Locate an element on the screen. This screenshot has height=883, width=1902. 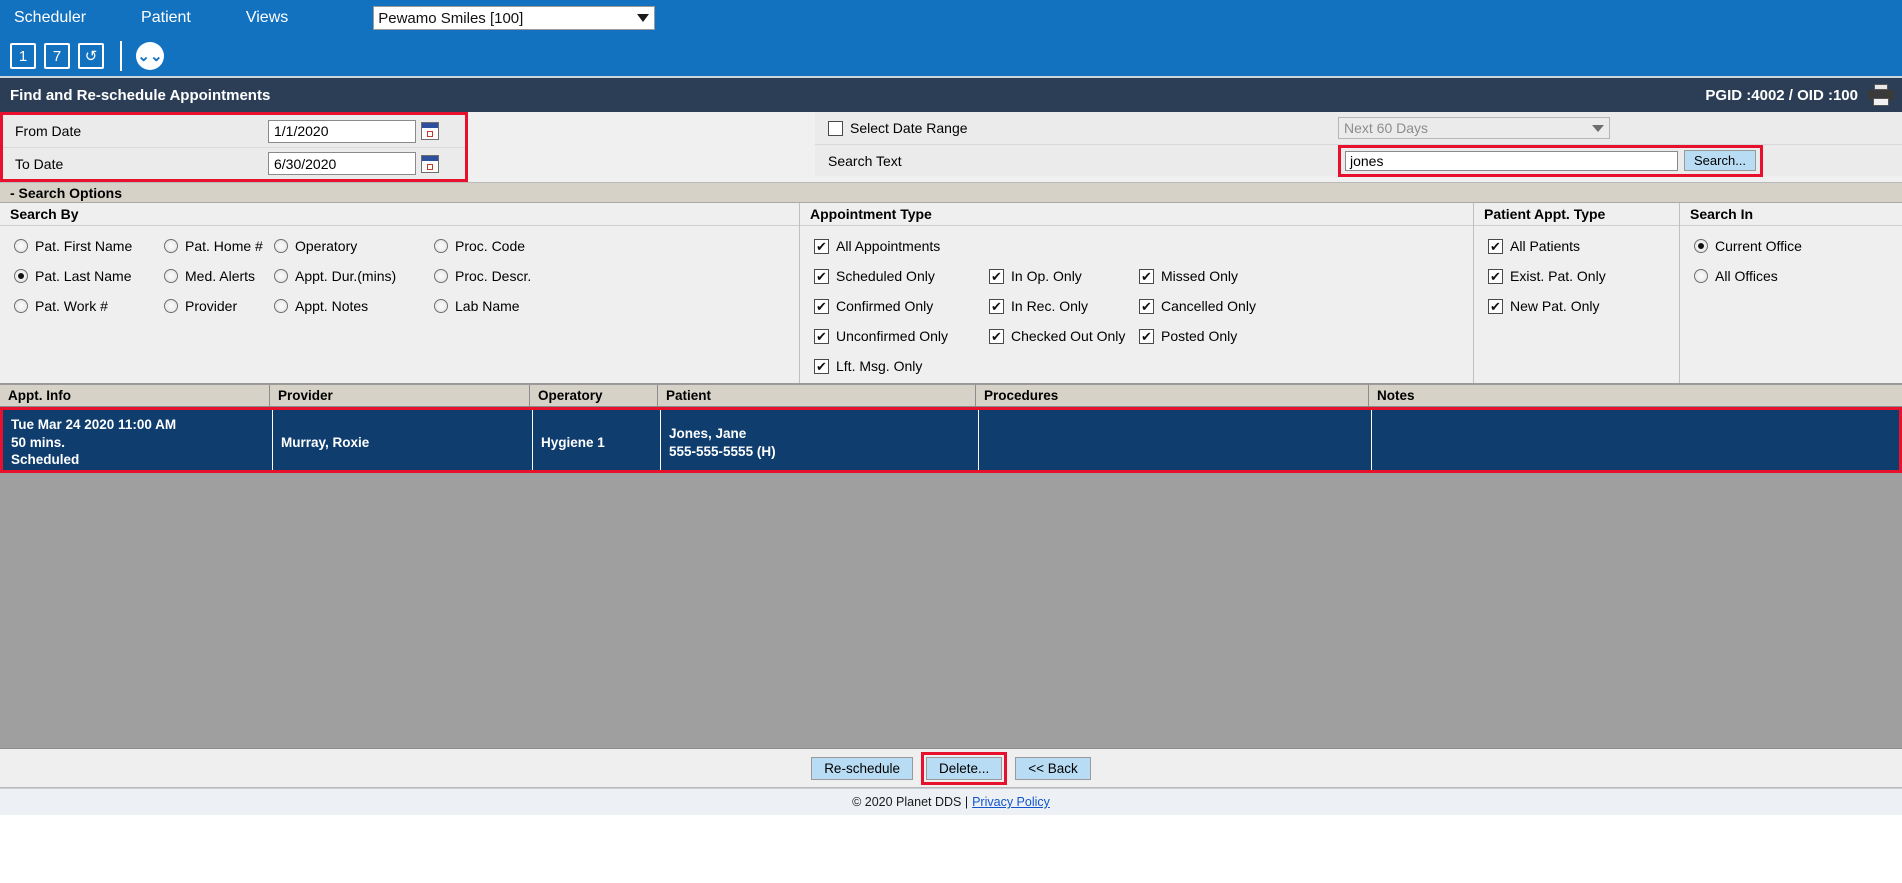
refresh-icon: ↺ is located at coordinates (91, 56).